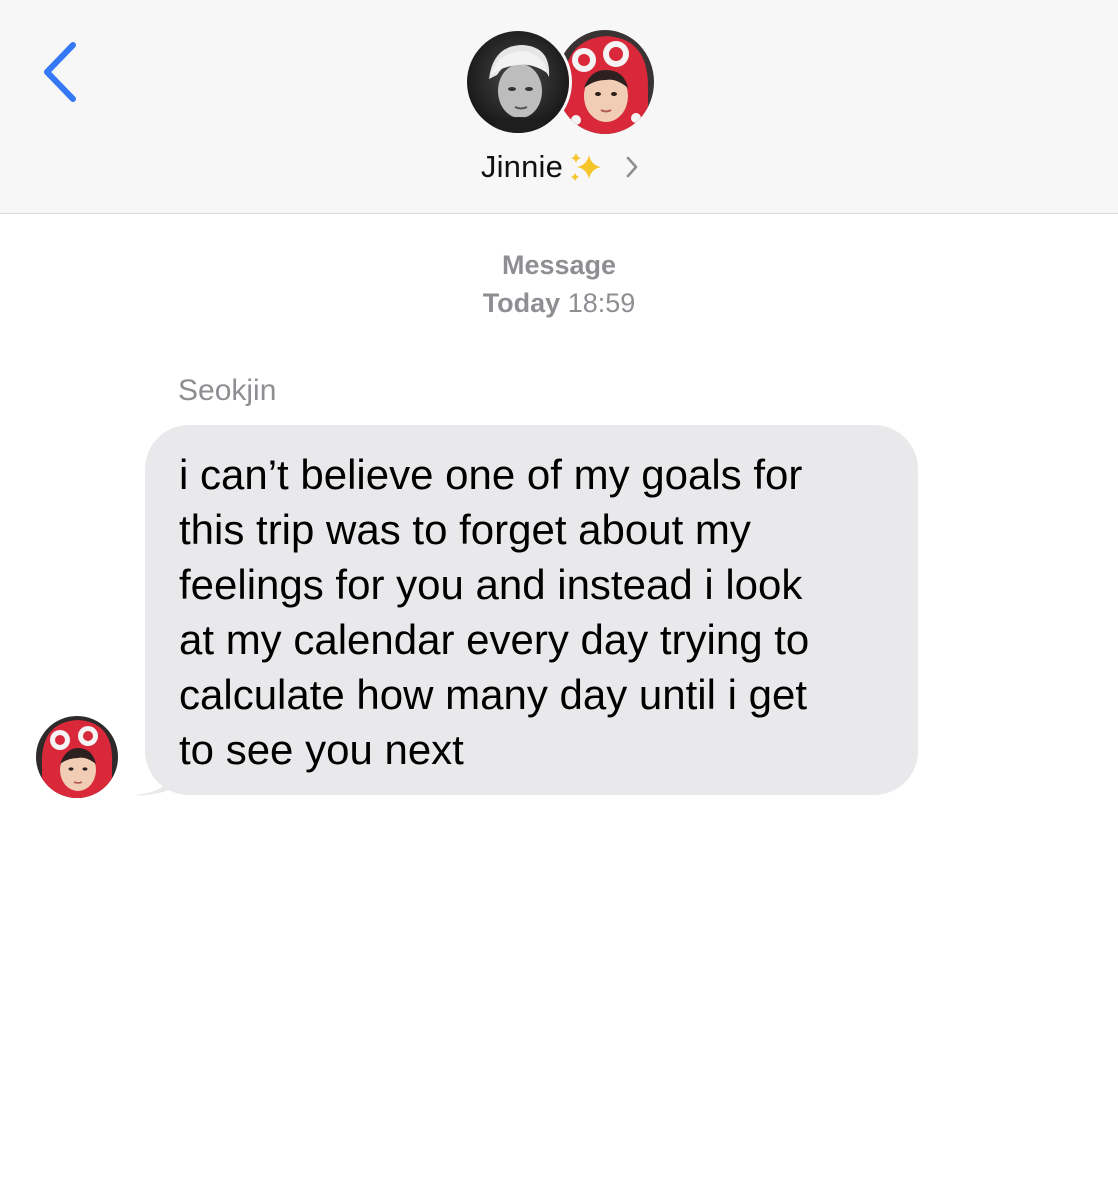 The width and height of the screenshot is (1118, 1200). I want to click on timestamp: Today 18:59, so click(559, 303).